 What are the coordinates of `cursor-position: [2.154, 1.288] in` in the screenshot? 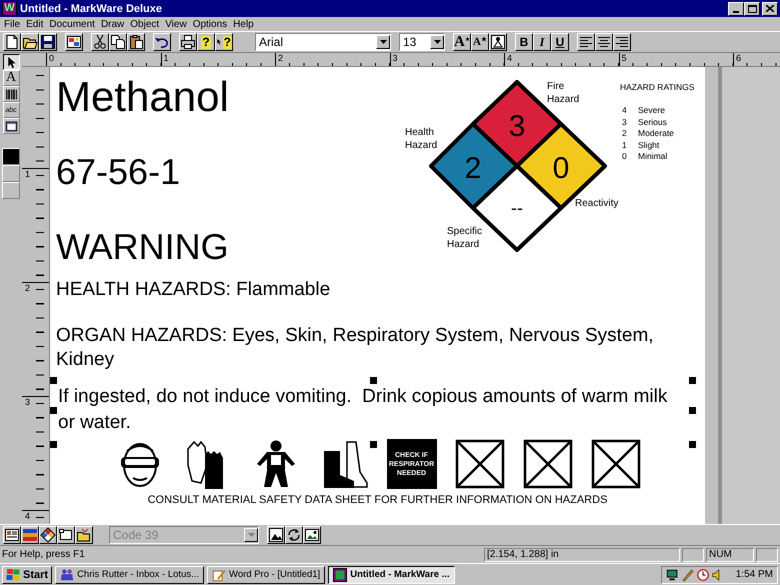 It's located at (582, 555).